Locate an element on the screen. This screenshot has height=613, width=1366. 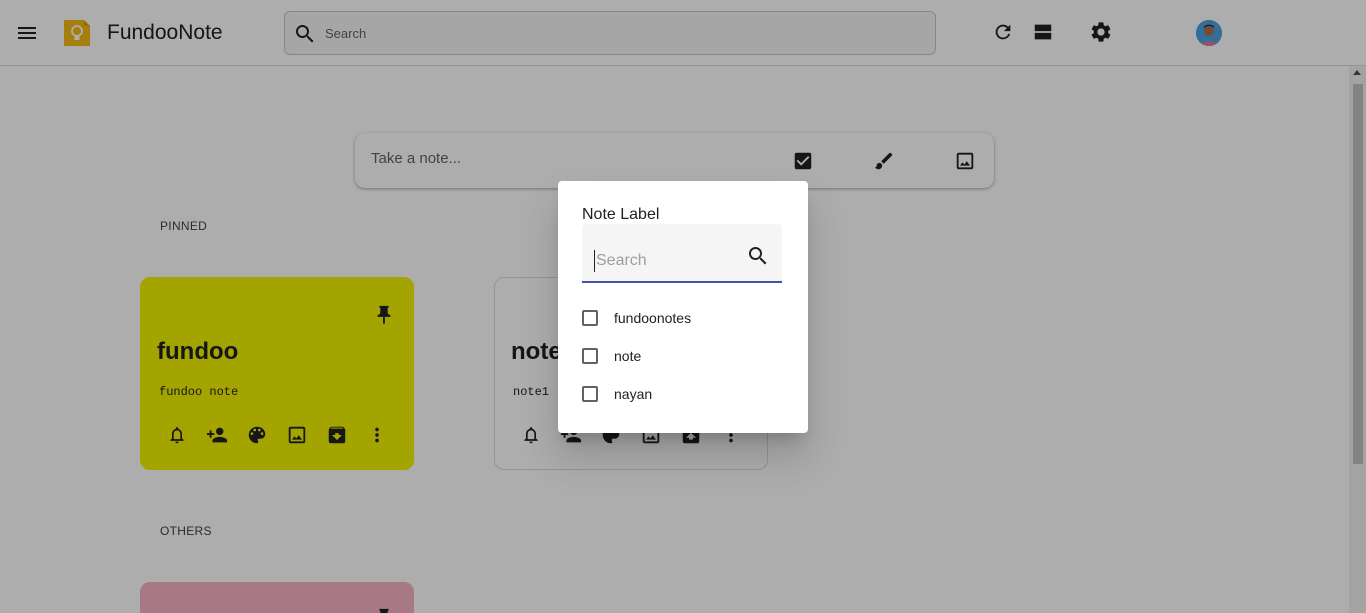
label-option: fundoonotes is located at coordinates (636, 318).